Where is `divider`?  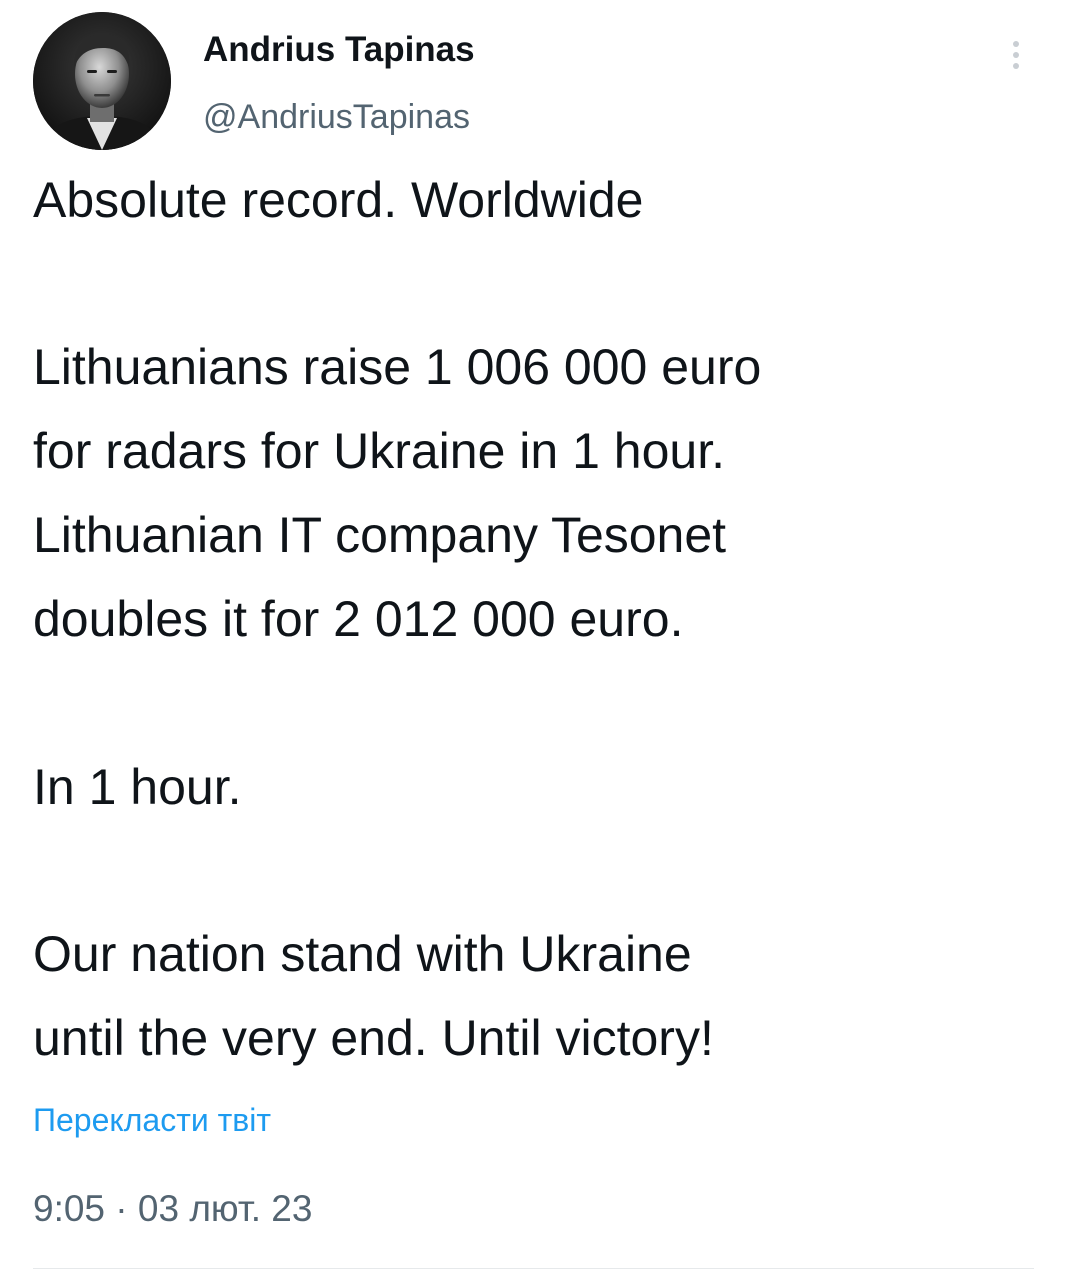
divider is located at coordinates (533, 1268).